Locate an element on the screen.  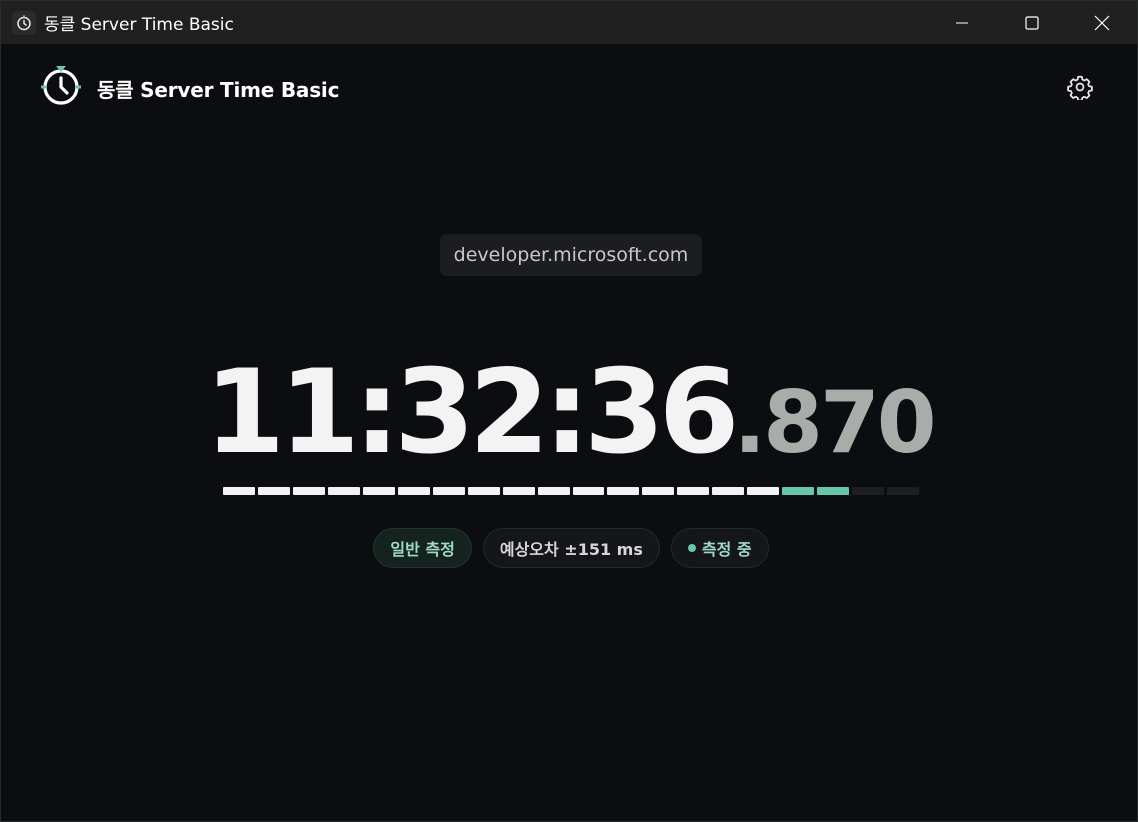
status-badges: 일반 측정 예상오차 ±151 ms 측정 중 is located at coordinates (569, 548).